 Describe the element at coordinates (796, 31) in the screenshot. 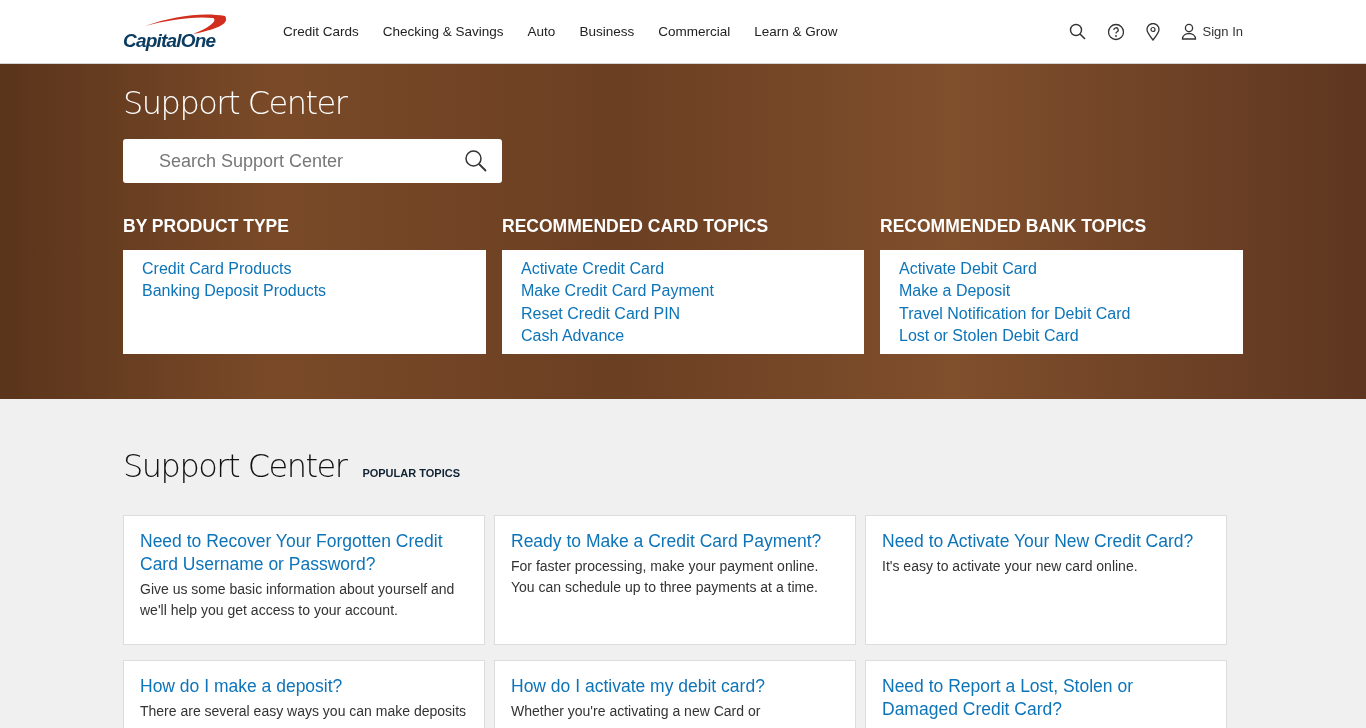

I see `nav-link: Learn & Grow` at that location.